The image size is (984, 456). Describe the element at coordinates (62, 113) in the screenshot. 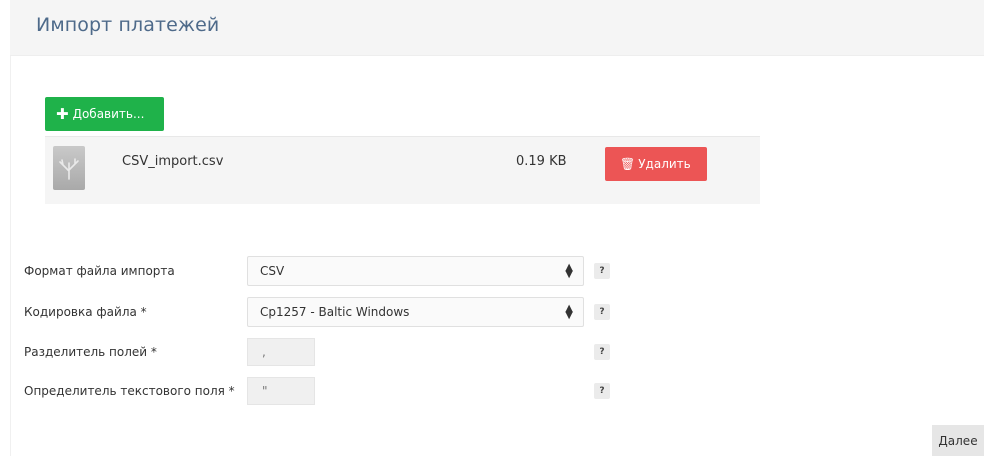

I see `plus-icon: ✚` at that location.